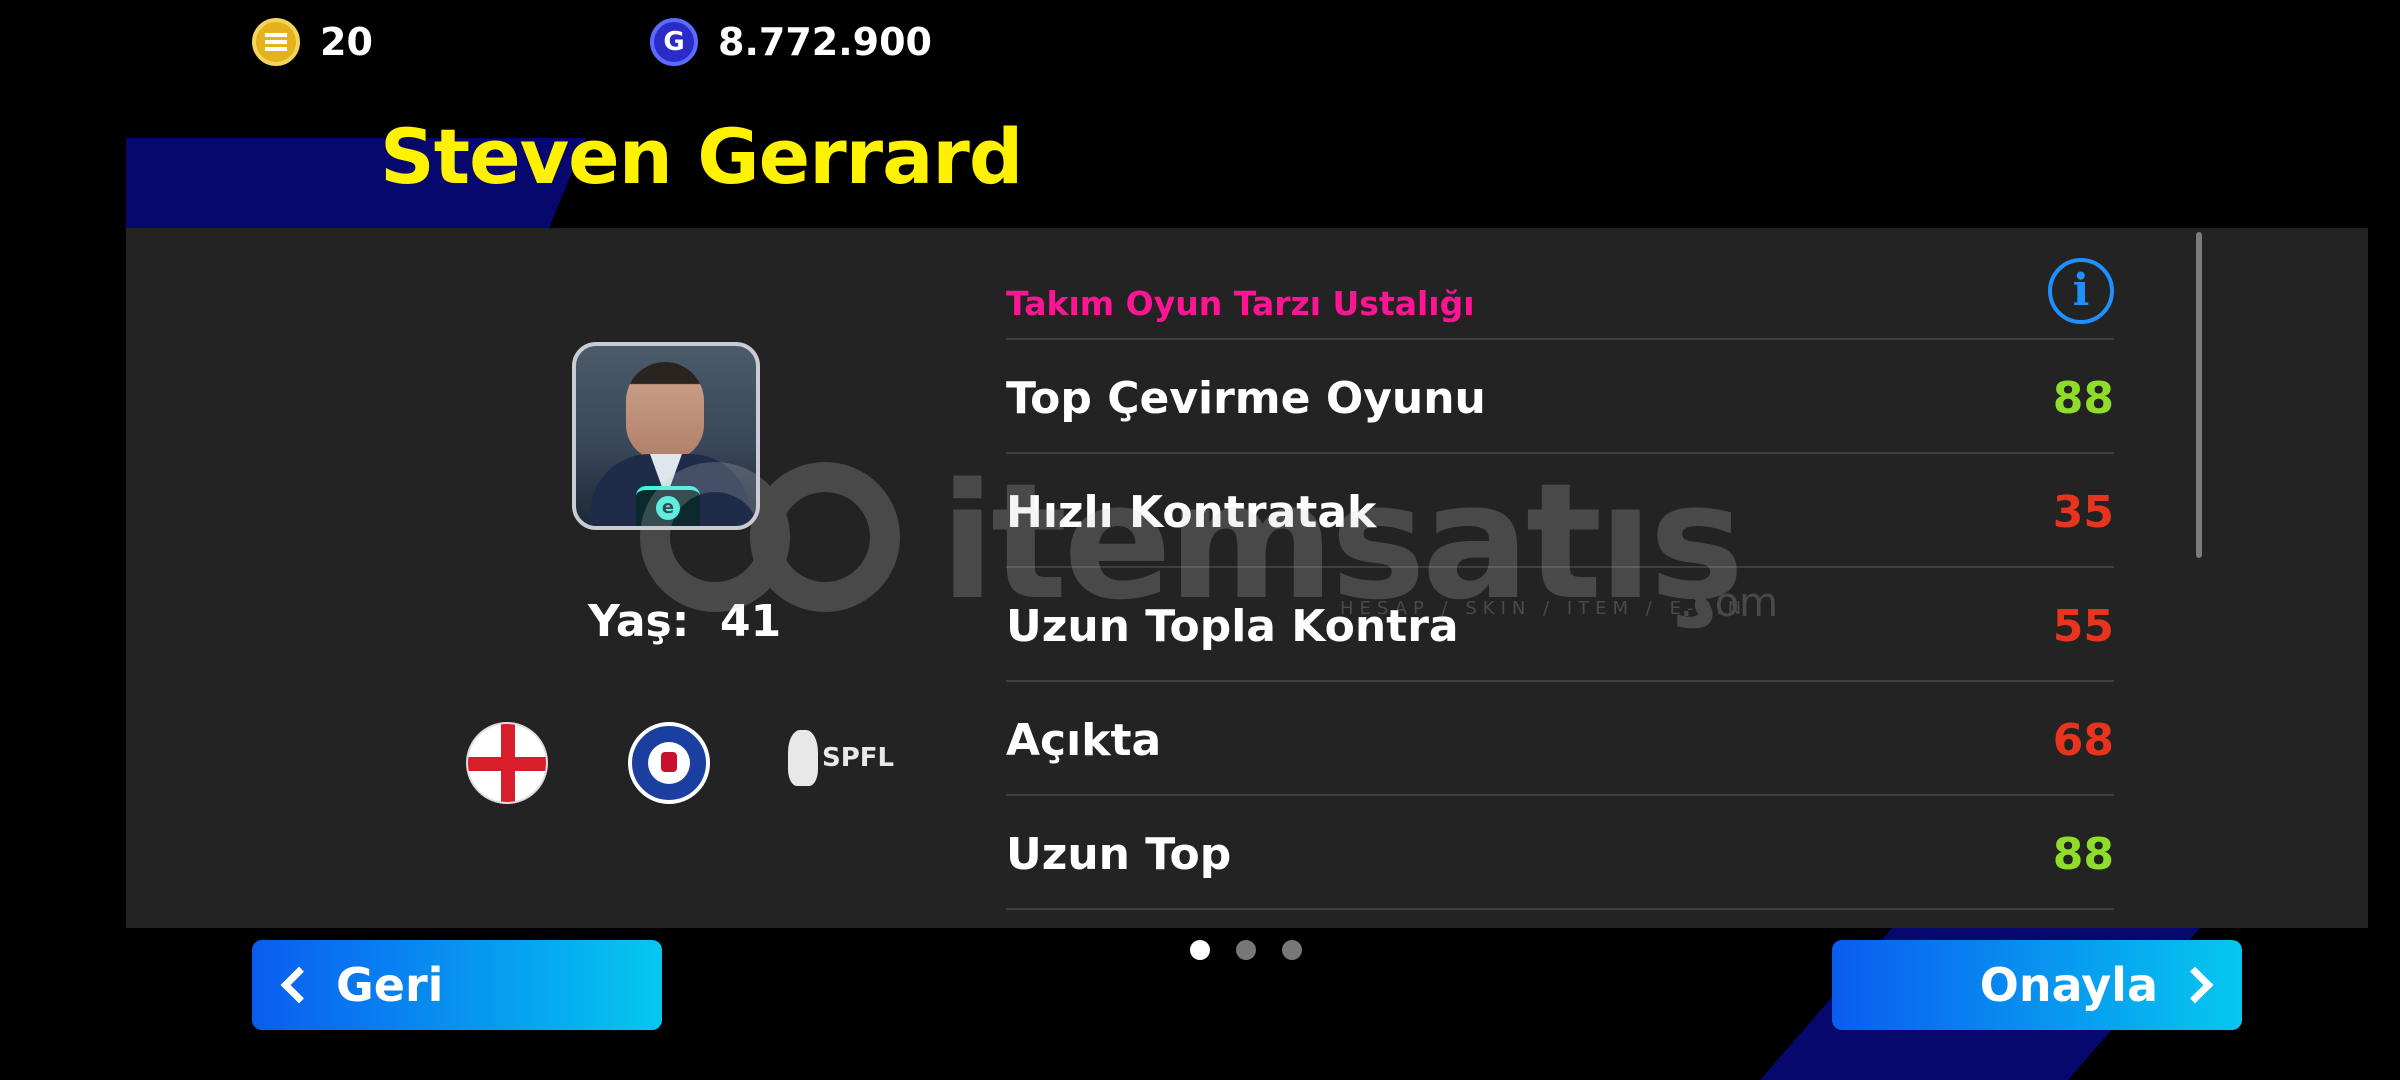 The height and width of the screenshot is (1080, 2400). I want to click on page-indicator, so click(1246, 950).